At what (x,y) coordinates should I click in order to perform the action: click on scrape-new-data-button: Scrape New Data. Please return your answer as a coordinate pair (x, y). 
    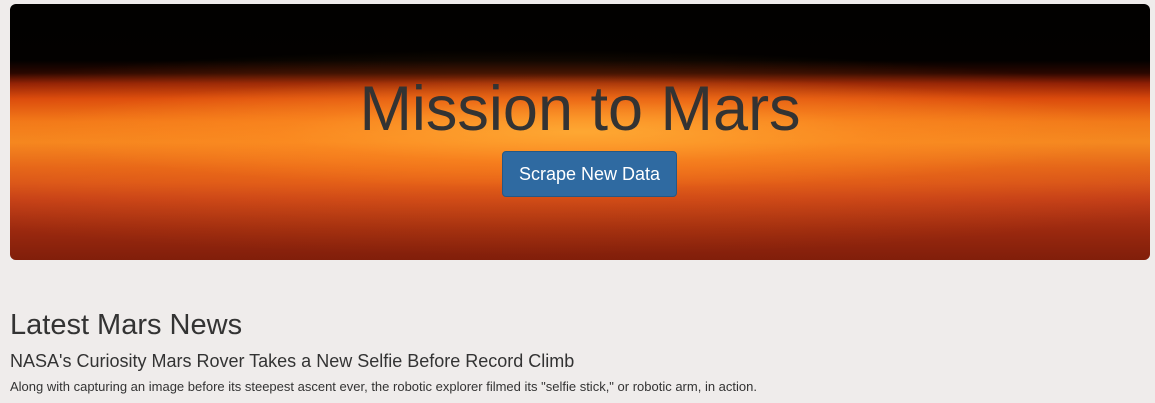
    Looking at the image, I should click on (589, 174).